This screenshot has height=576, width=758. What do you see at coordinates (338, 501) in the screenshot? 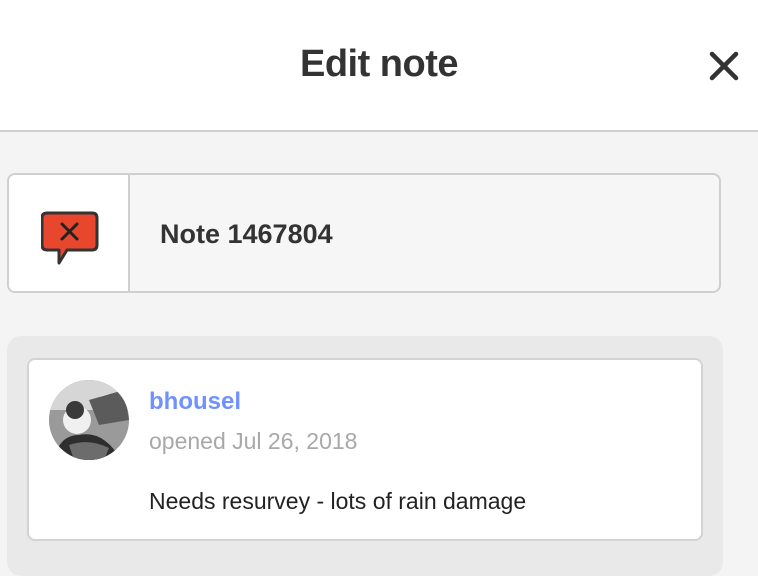
I see `comment-text: Needs resurvey - lots of rain damage` at bounding box center [338, 501].